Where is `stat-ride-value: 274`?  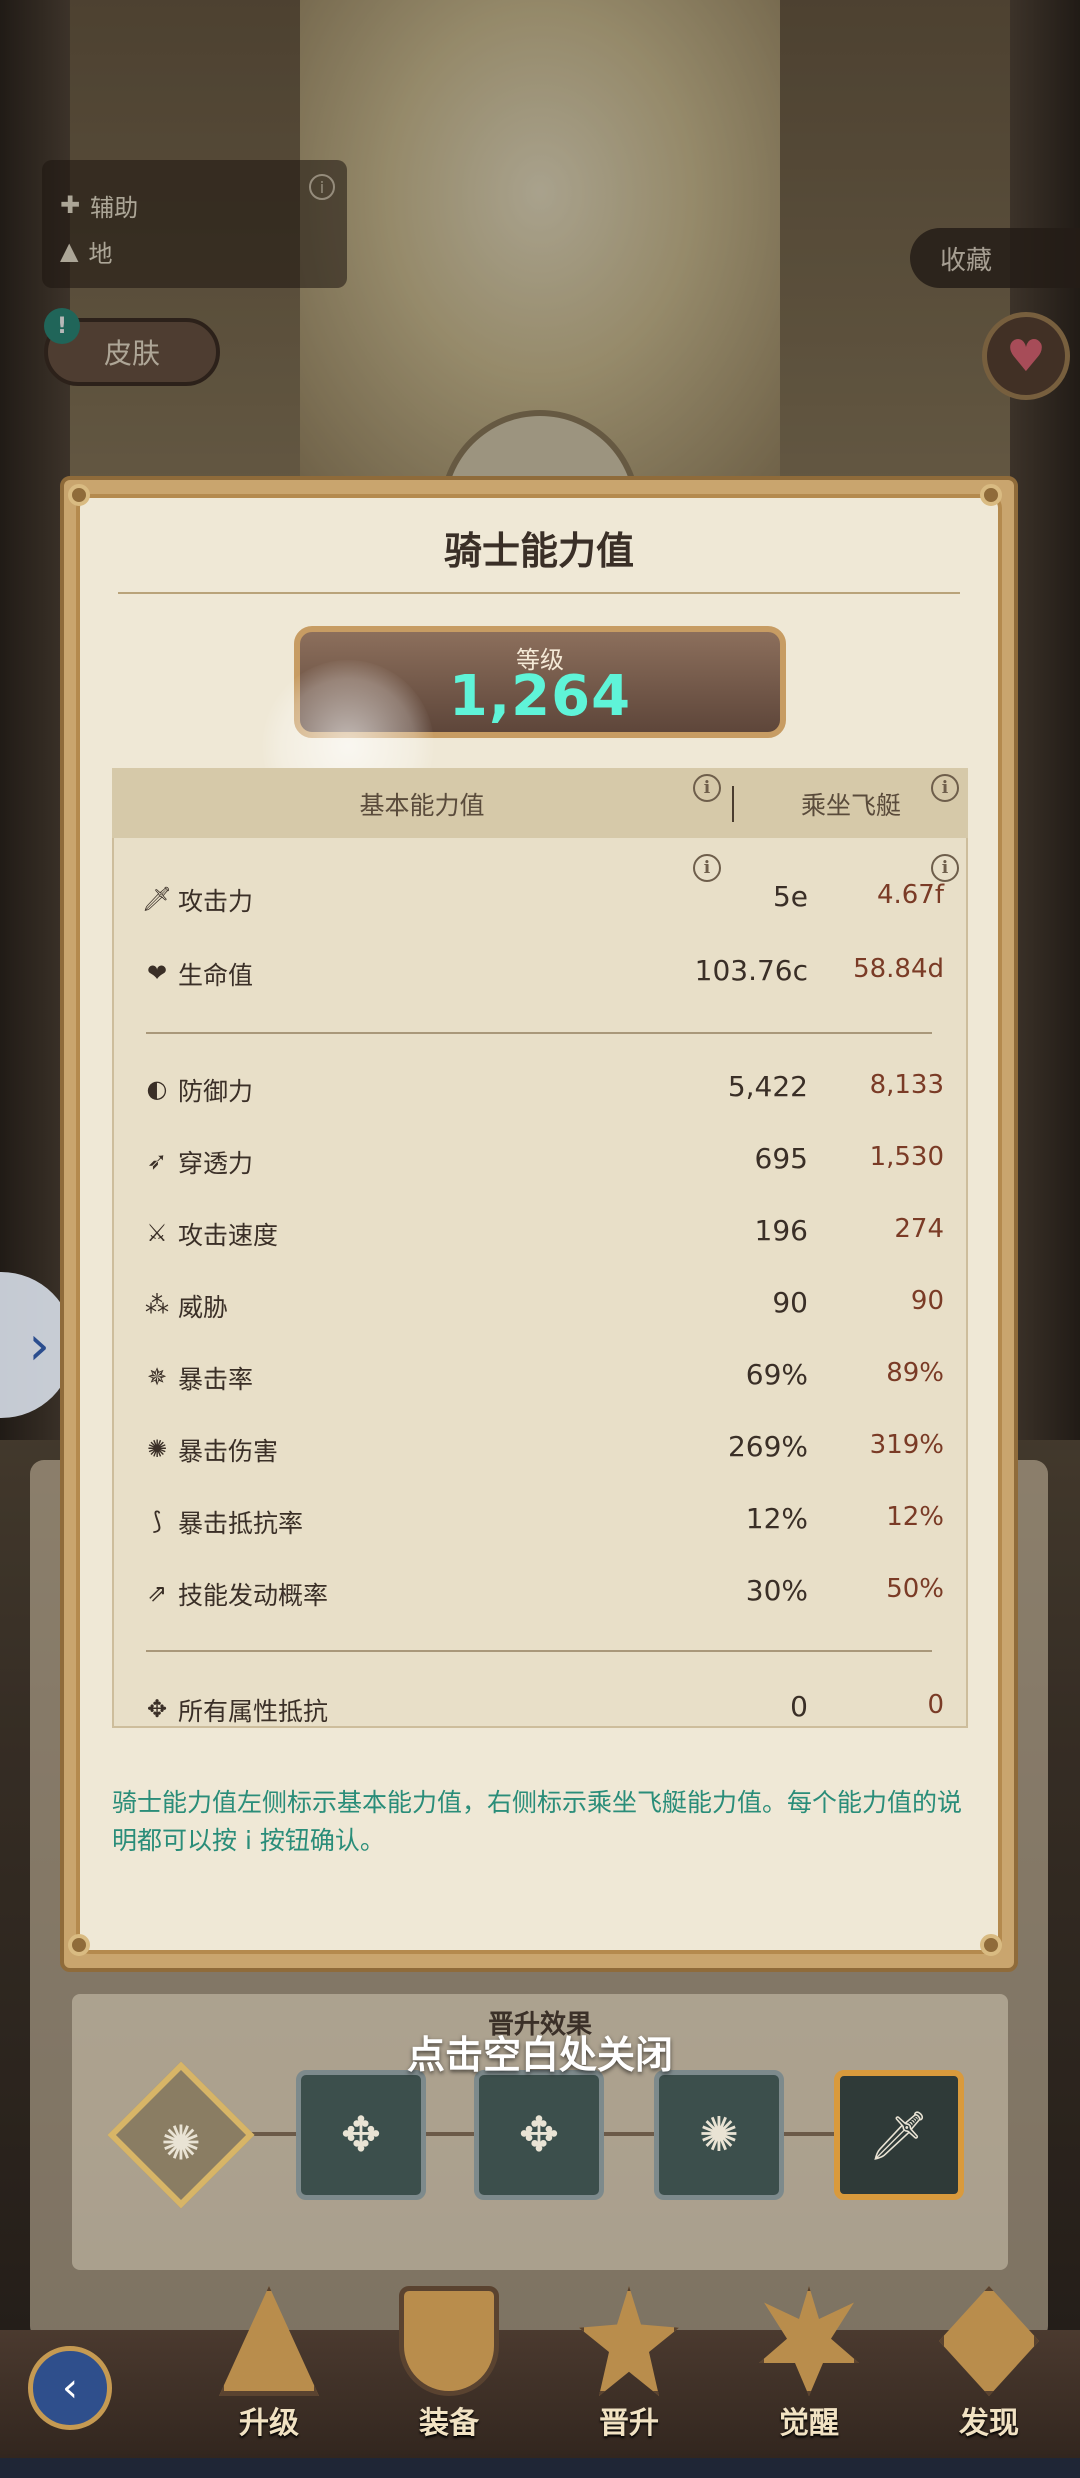 stat-ride-value: 274 is located at coordinates (919, 1229).